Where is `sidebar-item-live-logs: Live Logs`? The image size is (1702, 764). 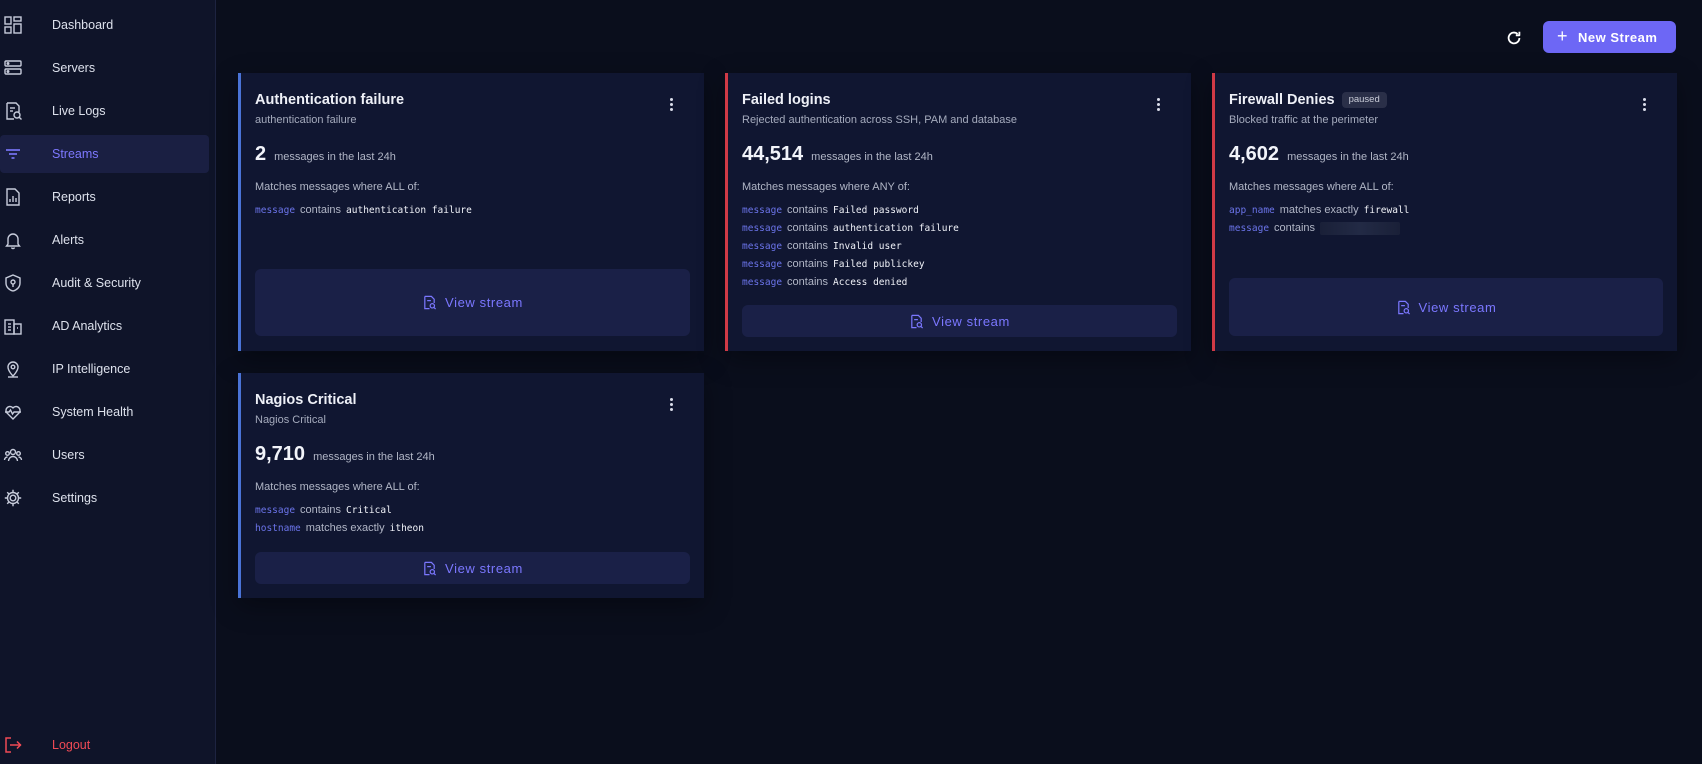
sidebar-item-live-logs: Live Logs is located at coordinates (104, 111).